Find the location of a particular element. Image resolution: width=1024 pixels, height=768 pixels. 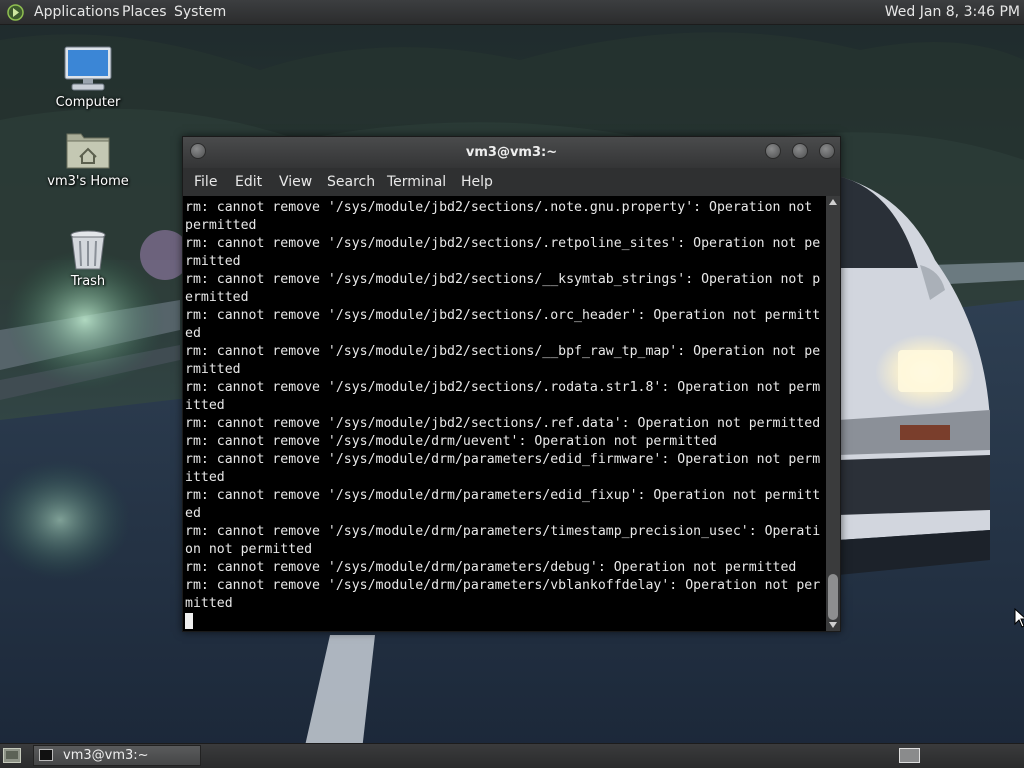

computer-icon is located at coordinates (88, 68).